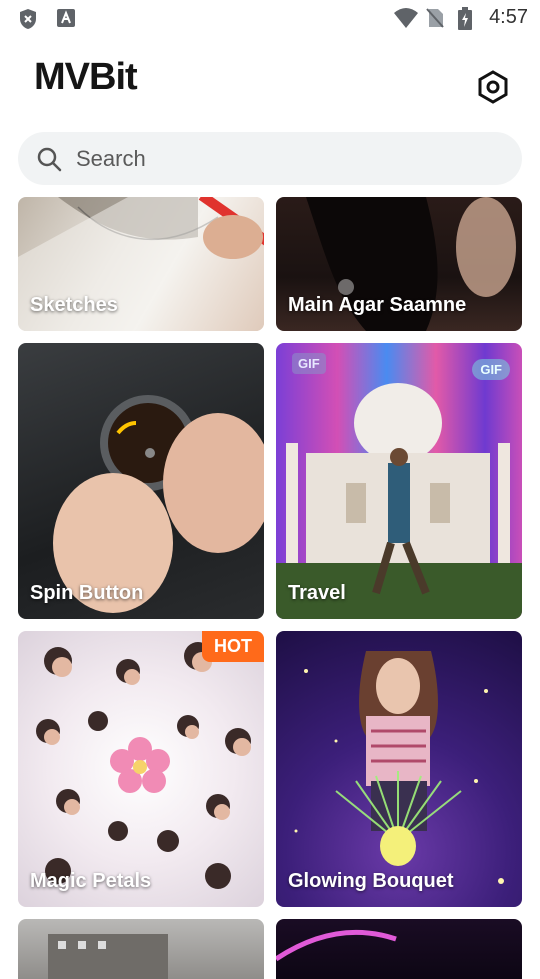 The width and height of the screenshot is (540, 979). What do you see at coordinates (86, 77) in the screenshot?
I see `app-logo: MVBit` at bounding box center [86, 77].